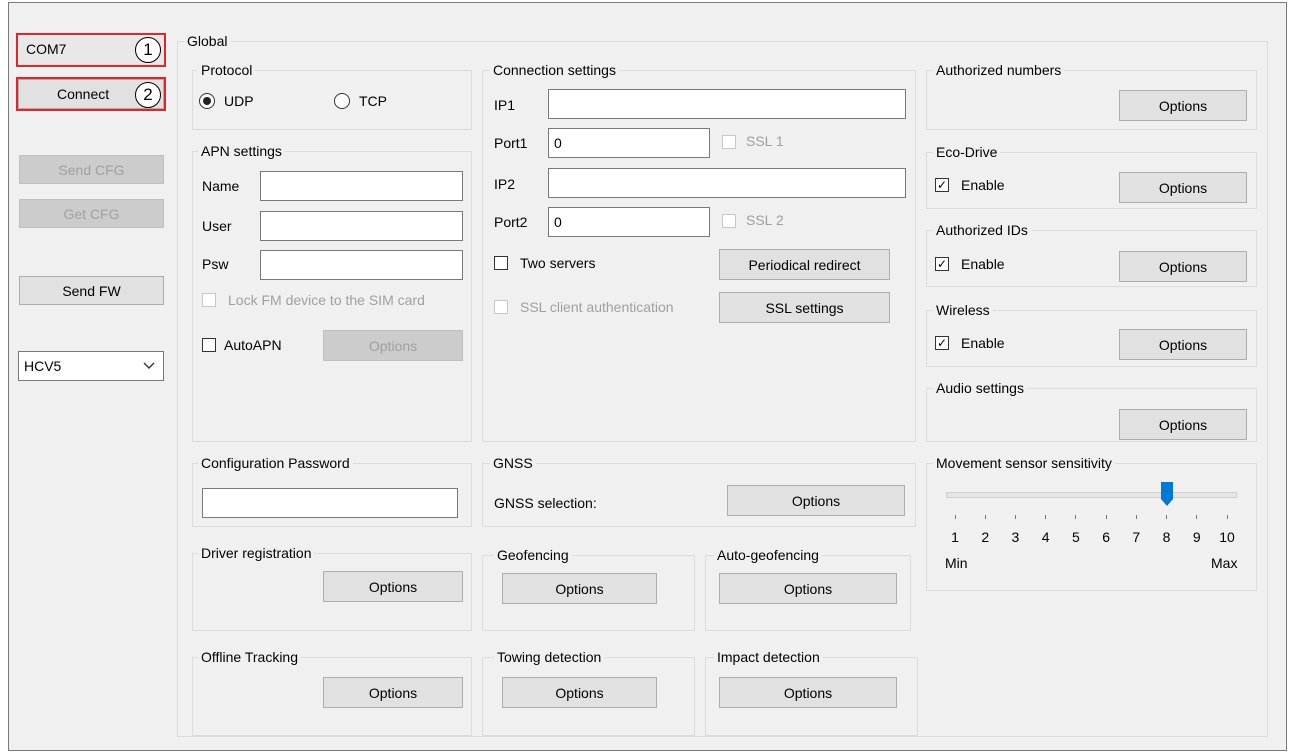 The image size is (1292, 752). Describe the element at coordinates (227, 70) in the screenshot. I see `protocol-title: Protocol` at that location.